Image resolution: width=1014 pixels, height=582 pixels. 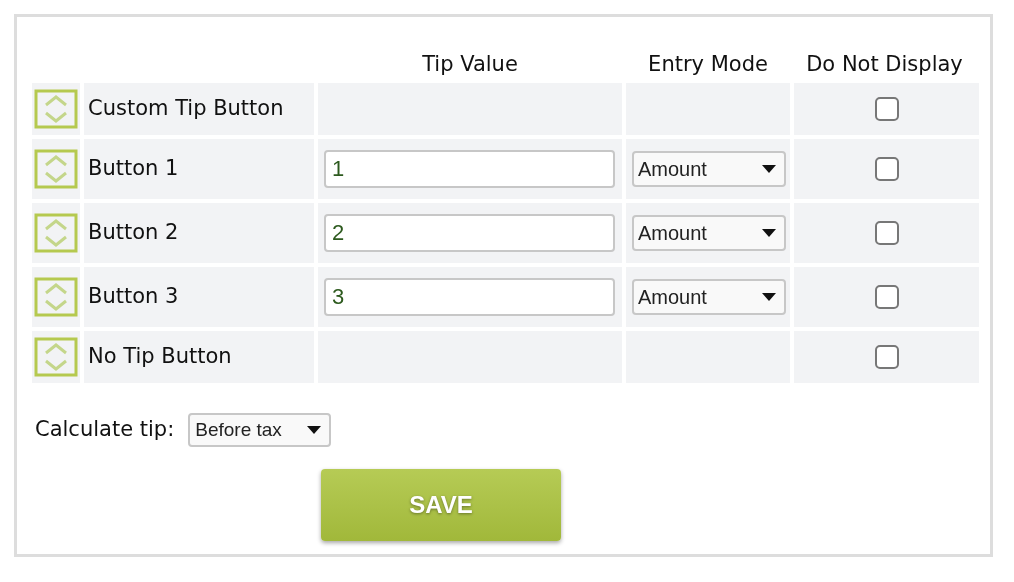 What do you see at coordinates (133, 297) in the screenshot?
I see `tip-button-label: Button 3` at bounding box center [133, 297].